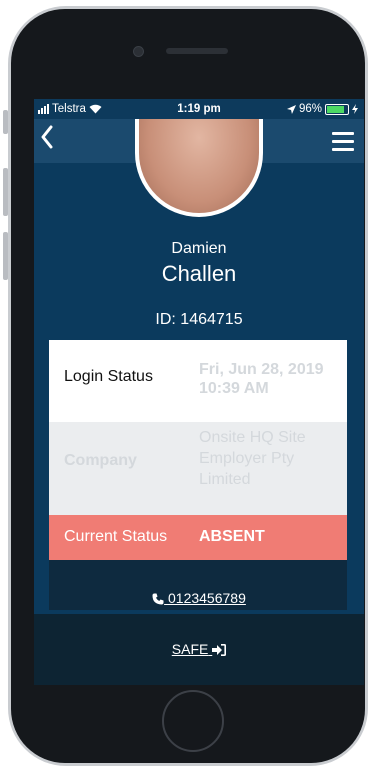 The width and height of the screenshot is (376, 772). Describe the element at coordinates (158, 599) in the screenshot. I see `phone-icon` at that location.